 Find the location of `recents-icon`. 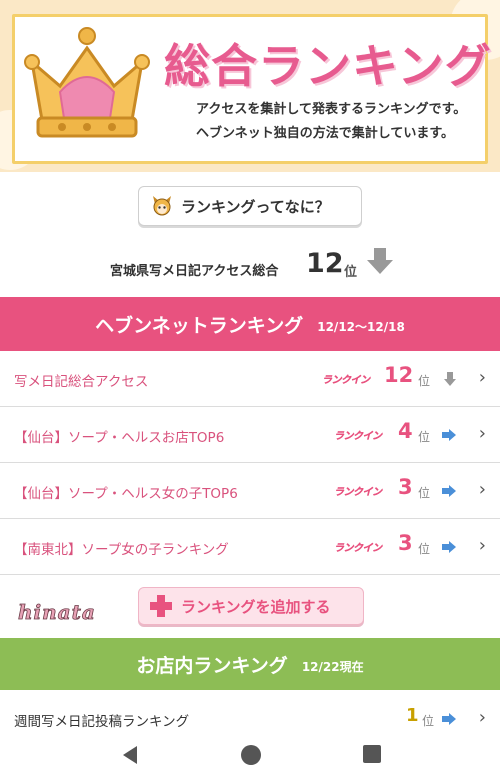

recents-icon is located at coordinates (372, 754).